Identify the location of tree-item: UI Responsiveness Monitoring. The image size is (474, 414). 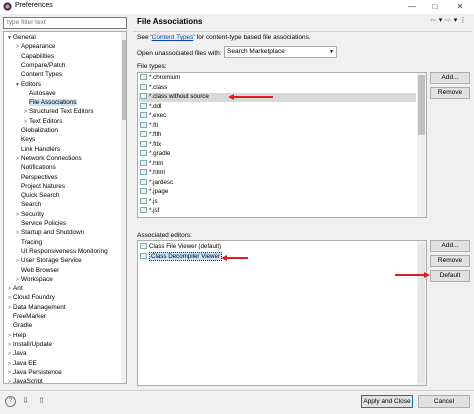
(61, 251).